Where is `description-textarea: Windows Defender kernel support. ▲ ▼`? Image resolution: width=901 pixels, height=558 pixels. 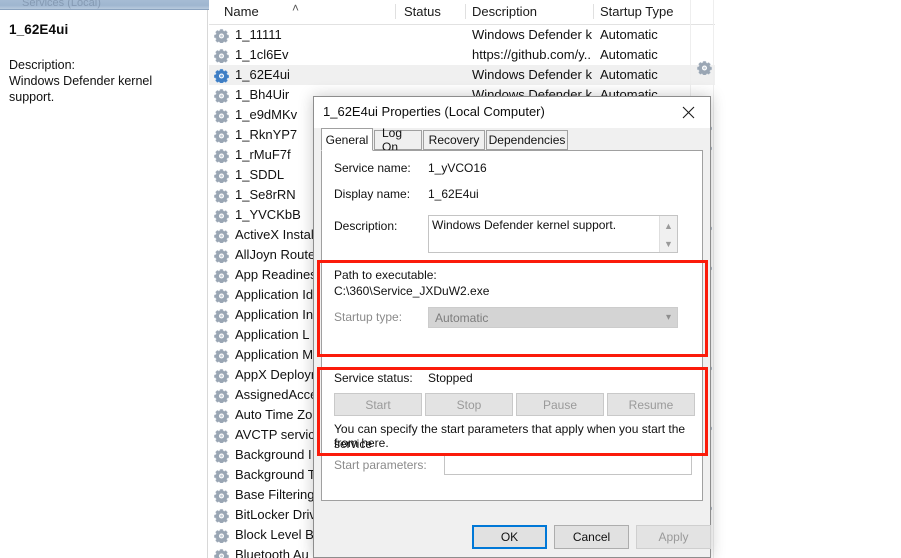
description-textarea: Windows Defender kernel support. ▲ ▼ is located at coordinates (553, 234).